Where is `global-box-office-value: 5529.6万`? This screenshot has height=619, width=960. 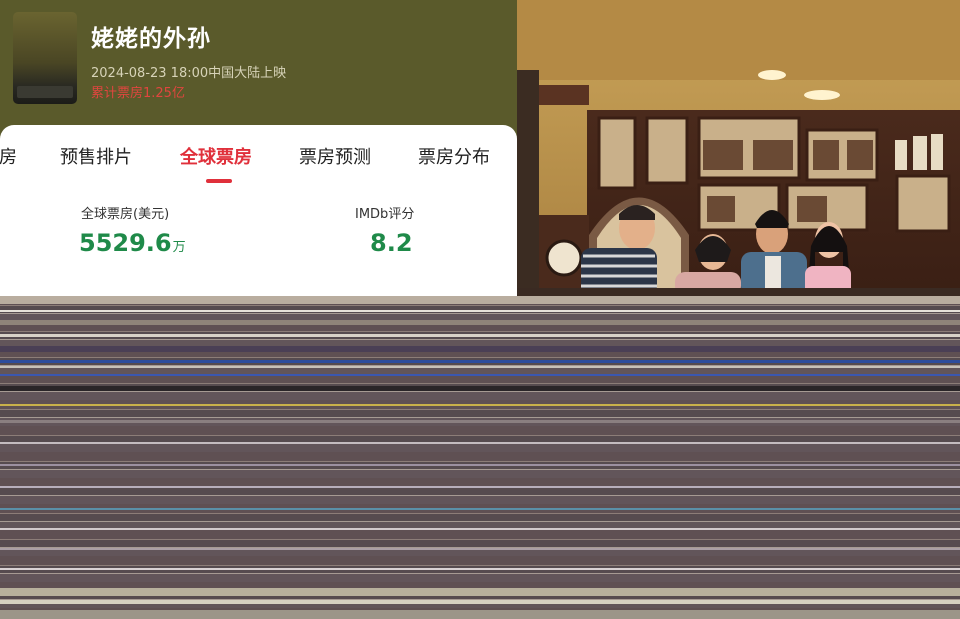
global-box-office-value: 5529.6万 is located at coordinates (132, 243).